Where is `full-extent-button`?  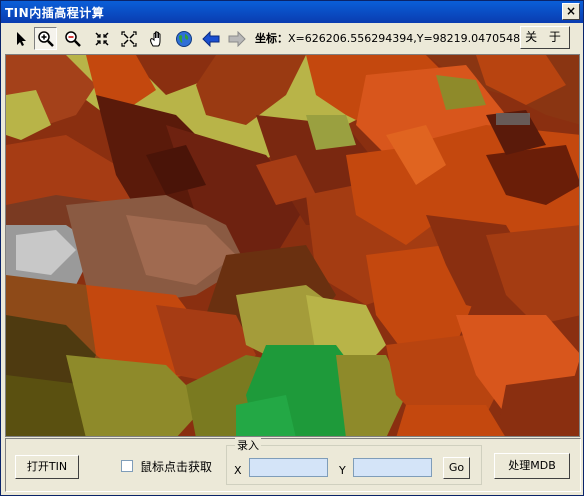
full-extent-button is located at coordinates (183, 38).